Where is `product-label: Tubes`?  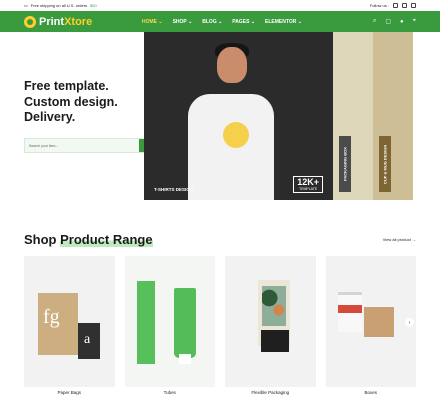
product-label: Tubes is located at coordinates (169, 392).